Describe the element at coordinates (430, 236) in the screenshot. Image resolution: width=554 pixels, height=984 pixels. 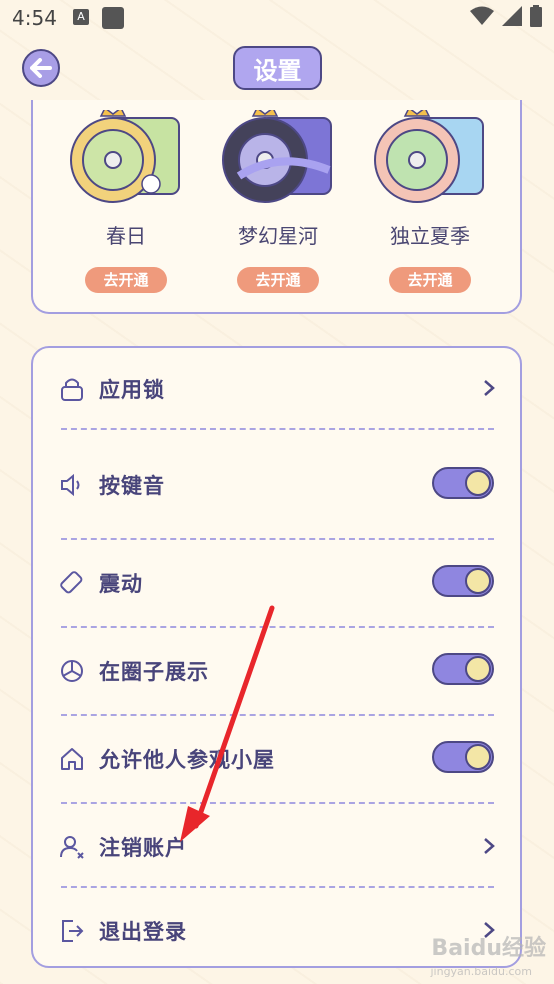
I see `theme-name: 独立夏季` at that location.